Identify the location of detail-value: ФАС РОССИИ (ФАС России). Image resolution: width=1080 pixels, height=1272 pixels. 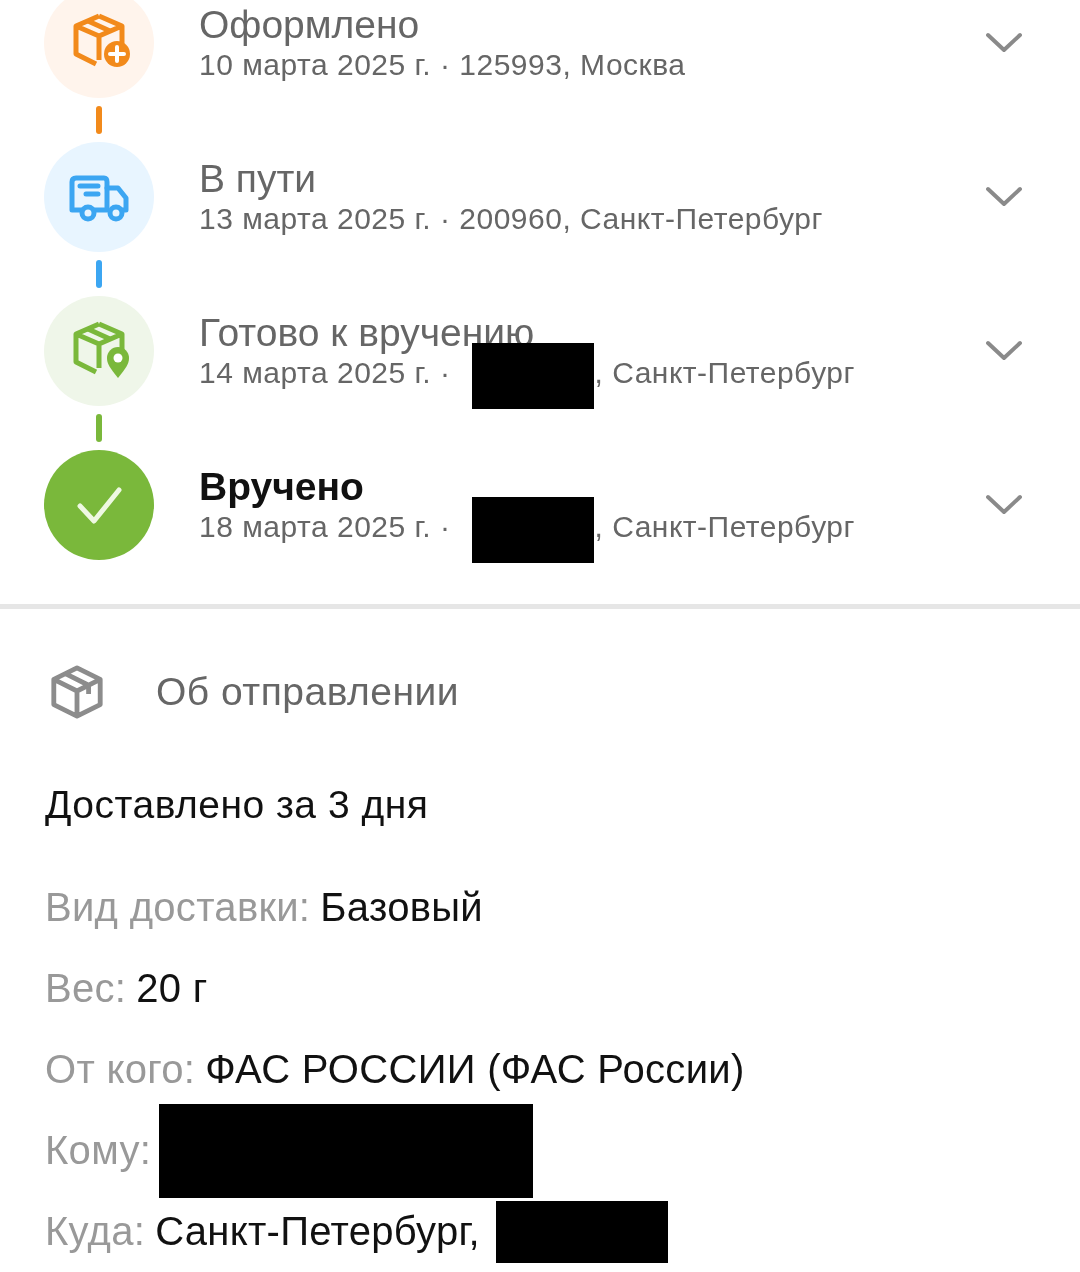
(475, 1069).